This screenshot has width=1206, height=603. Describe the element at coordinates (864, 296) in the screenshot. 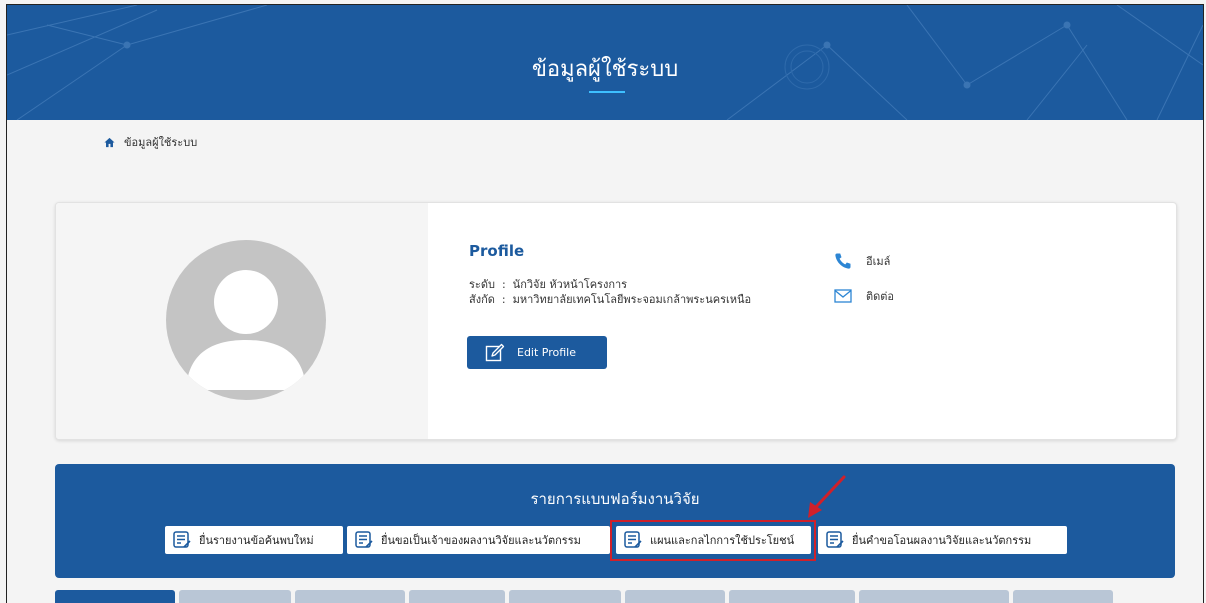

I see `contact-row: ติดต่อ` at that location.